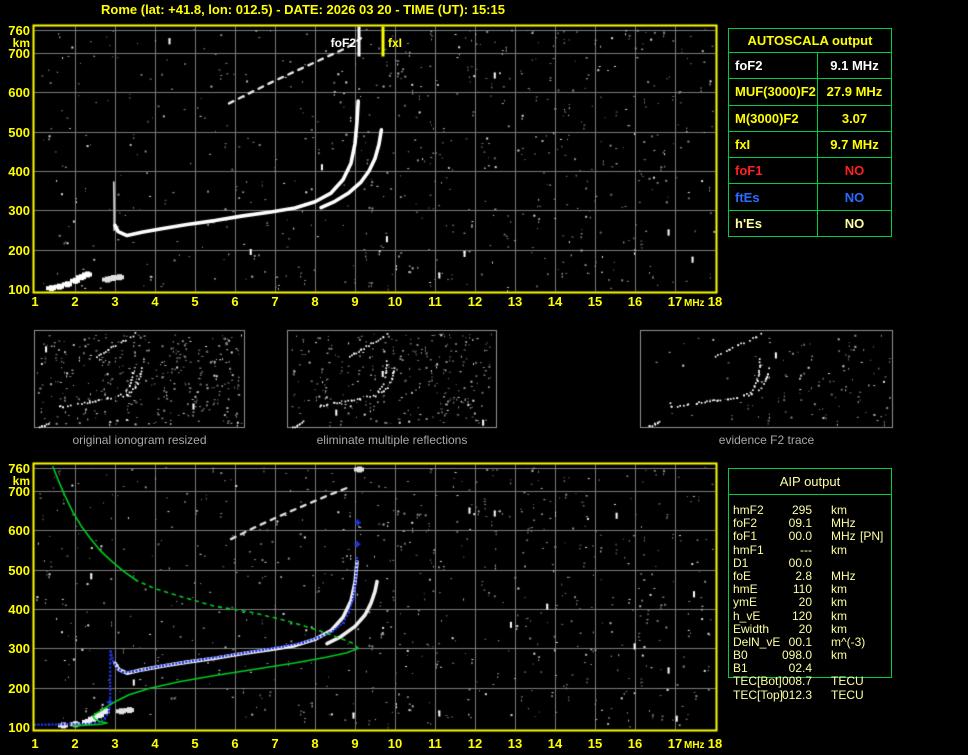 Image resolution: width=968 pixels, height=755 pixels. I want to click on thumbnail-caption-eliminate: eliminate multiple reflections, so click(392, 440).